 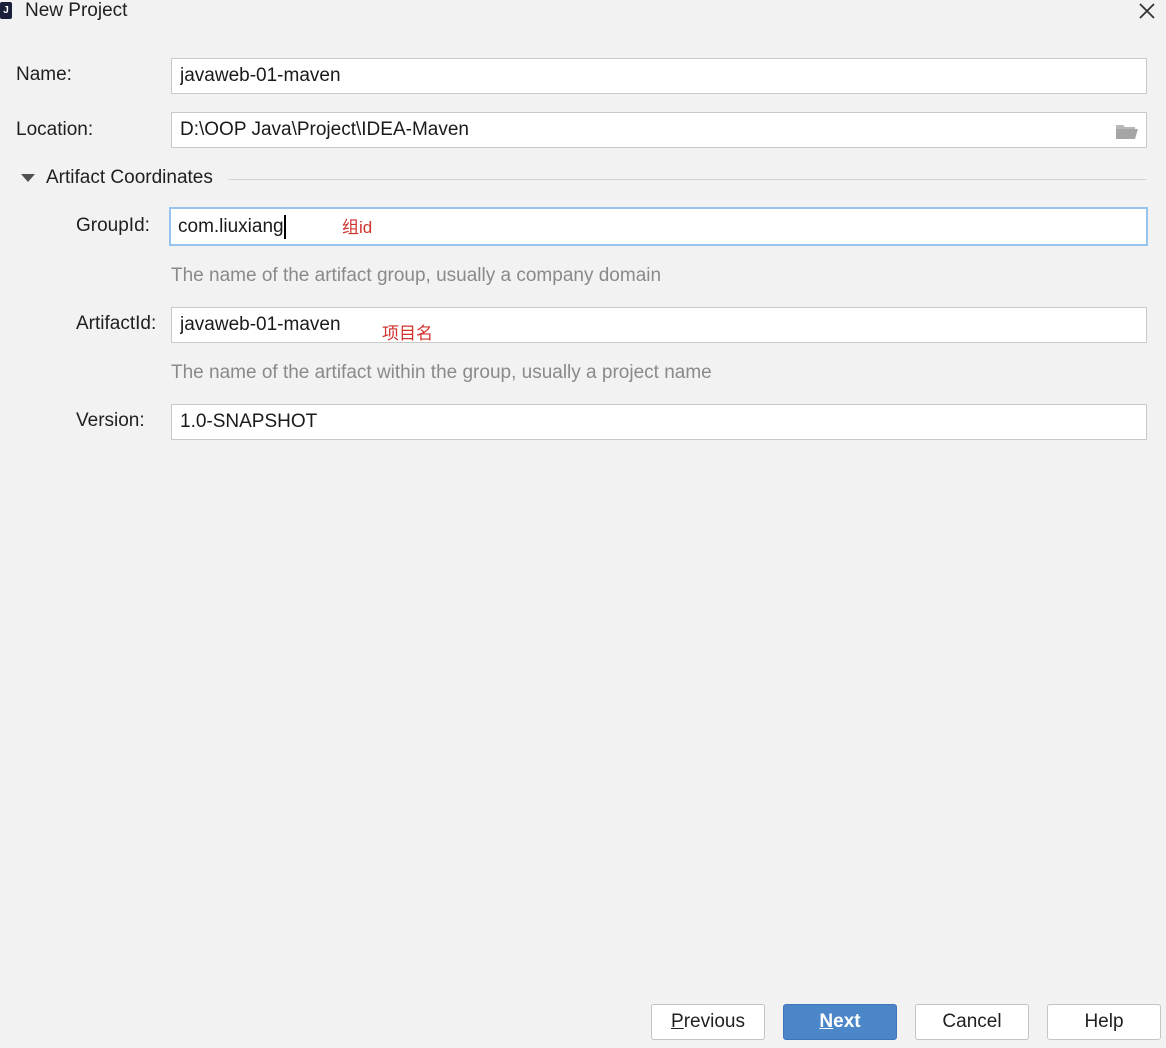 I want to click on artifact-coordinates-title: Artifact Coordinates, so click(x=129, y=178).